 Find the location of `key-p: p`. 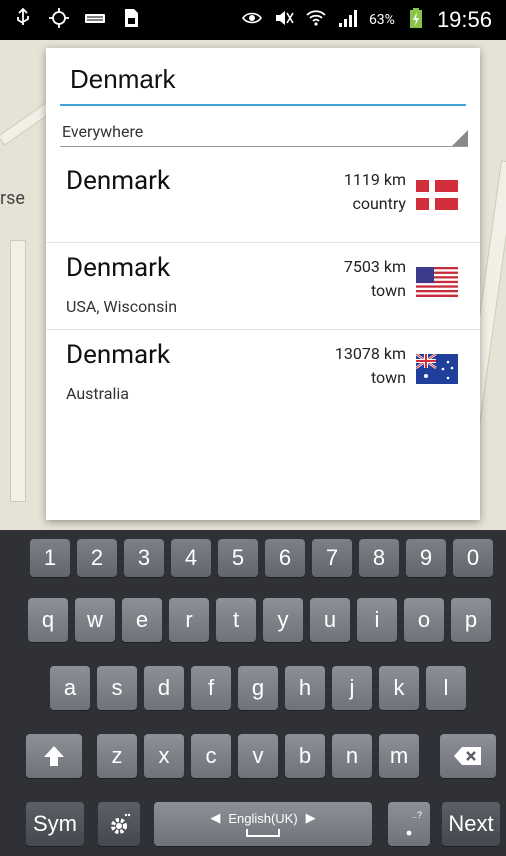

key-p: p is located at coordinates (471, 620).